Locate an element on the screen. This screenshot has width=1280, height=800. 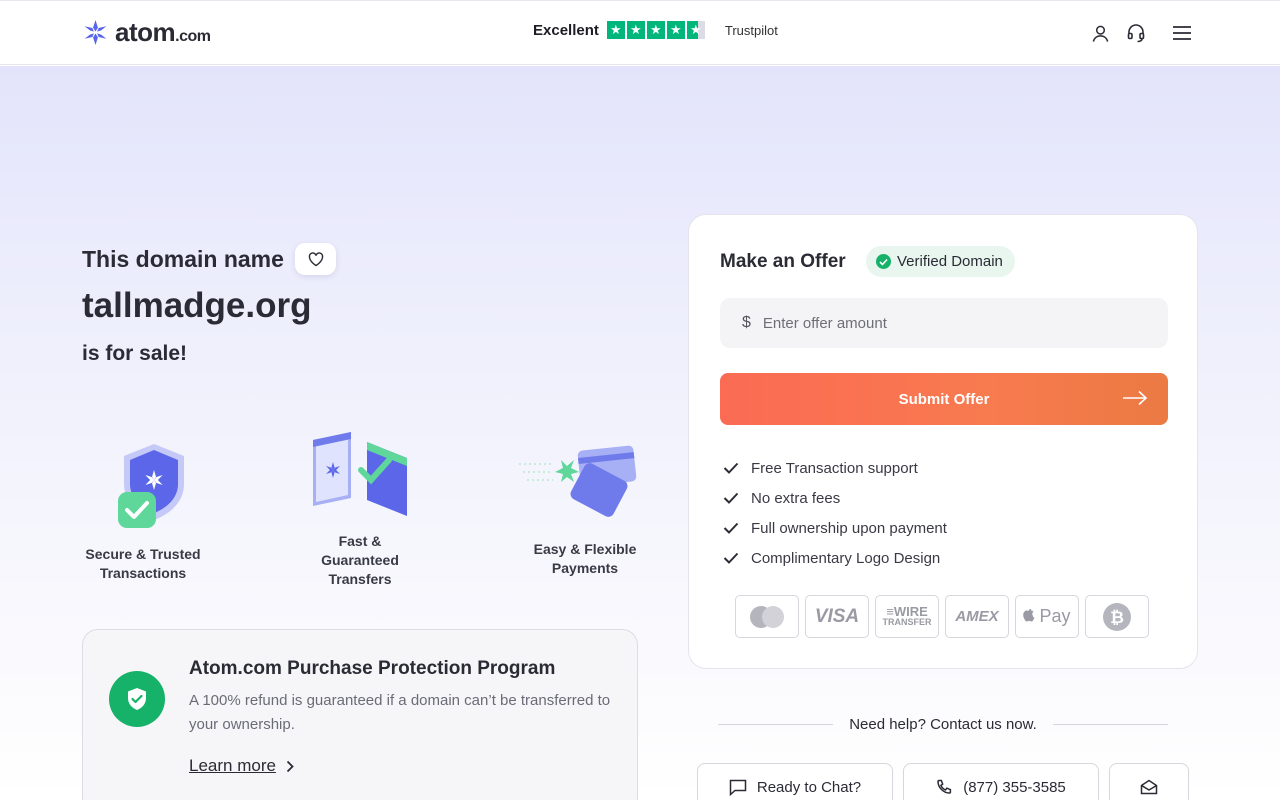
offer-title: Make an Offer is located at coordinates (783, 261).